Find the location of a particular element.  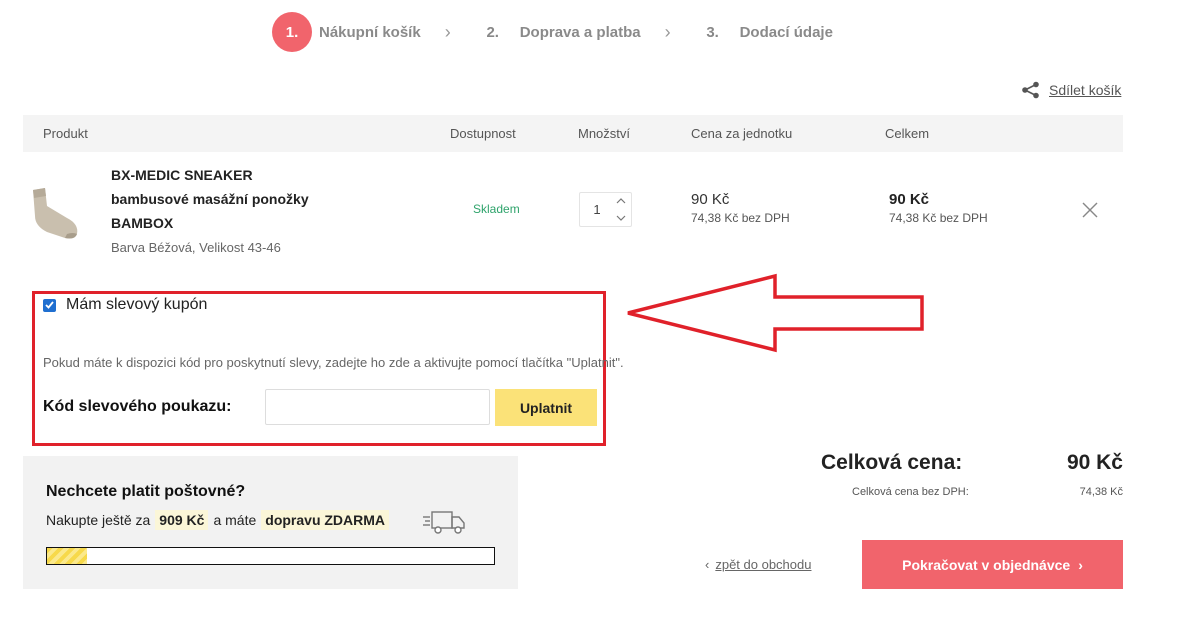

total-price-value: 90 Kč is located at coordinates (1094, 462).